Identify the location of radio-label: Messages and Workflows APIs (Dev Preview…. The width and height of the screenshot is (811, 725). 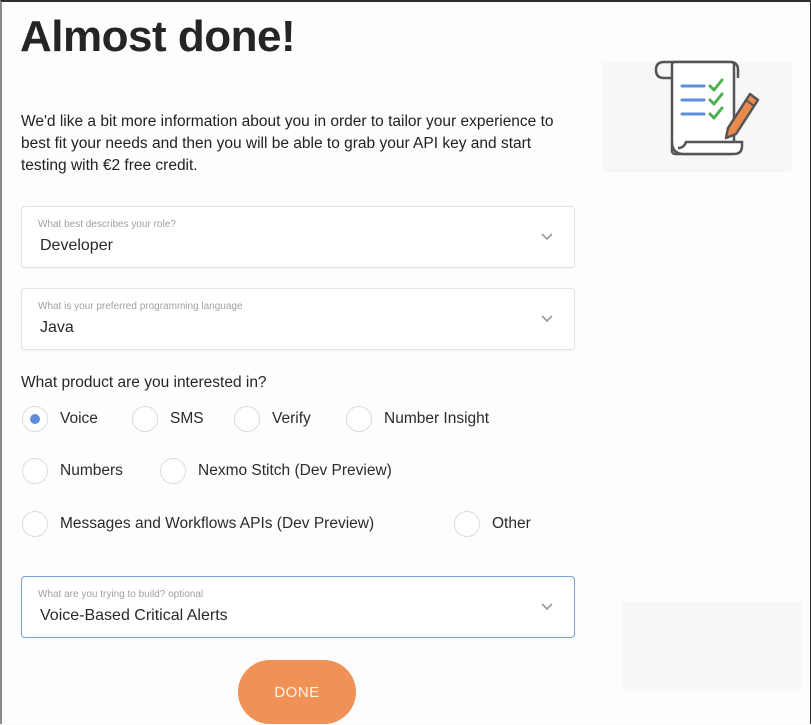
(217, 523).